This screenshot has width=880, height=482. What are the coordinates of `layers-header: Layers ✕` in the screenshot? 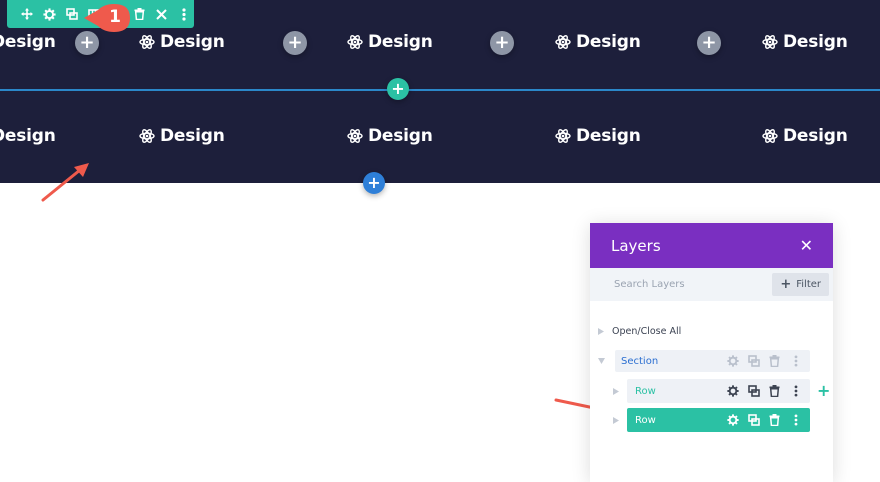 It's located at (711, 245).